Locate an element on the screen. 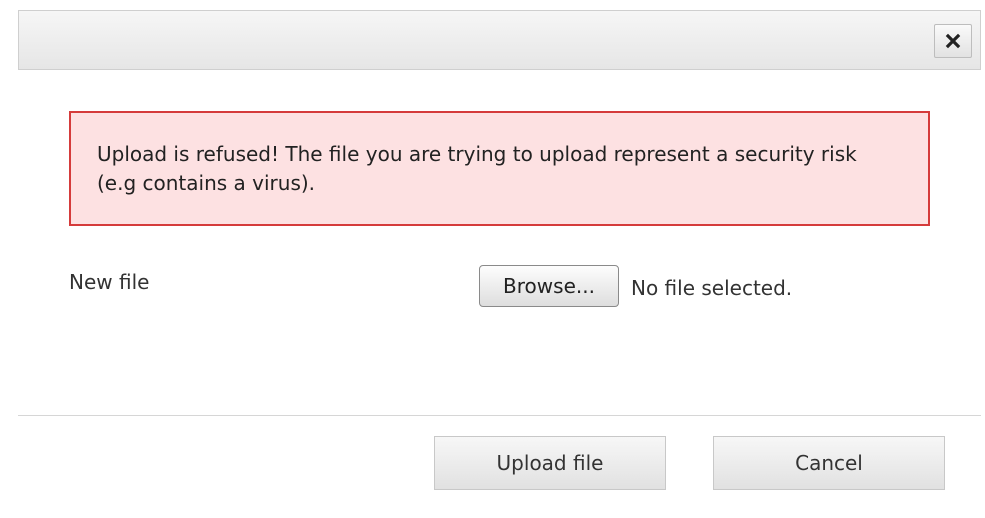  no-file-selected-text: No file selected. is located at coordinates (712, 288).